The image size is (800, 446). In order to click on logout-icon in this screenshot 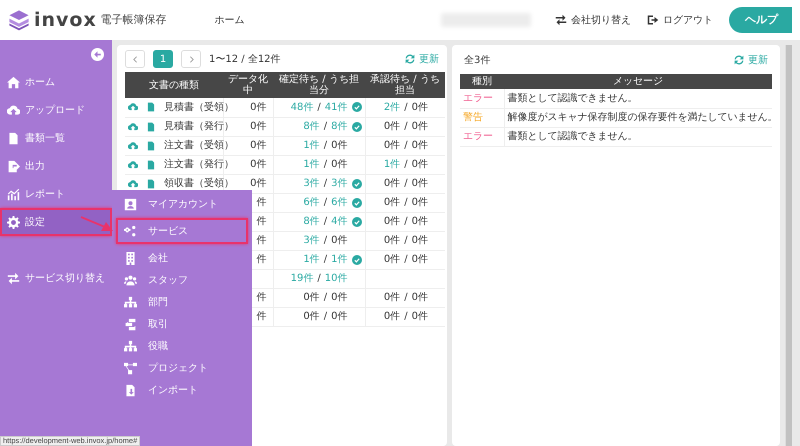, I will do `click(653, 20)`.